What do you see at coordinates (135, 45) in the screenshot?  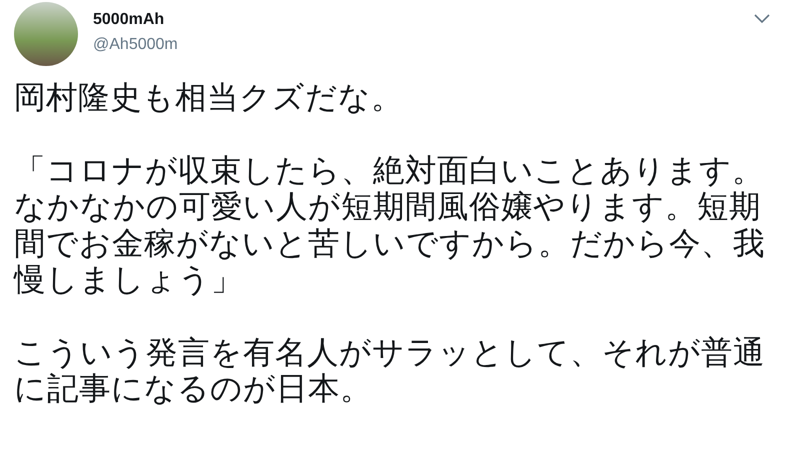 I see `author-handle: @Ah5000m` at bounding box center [135, 45].